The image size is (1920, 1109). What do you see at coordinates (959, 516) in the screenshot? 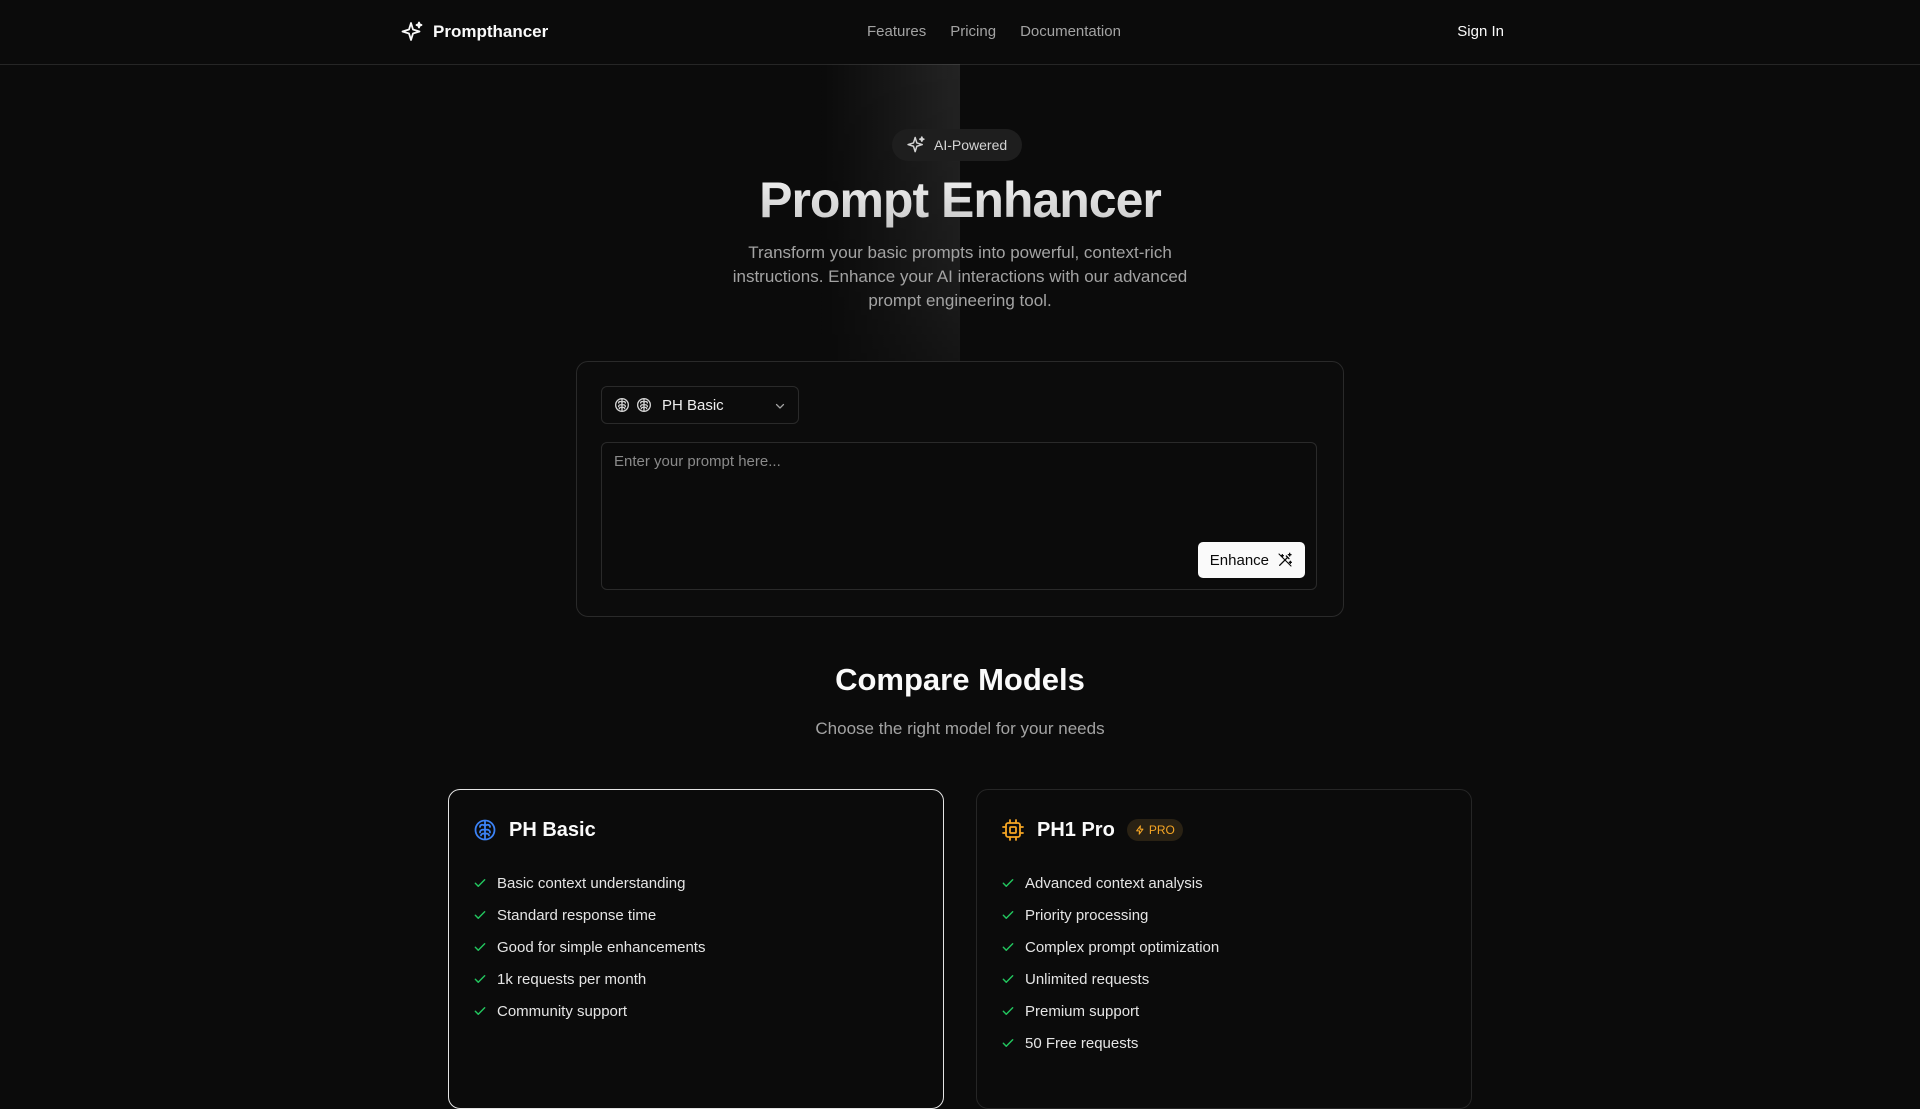
I see `prompt-input-container: Enhance` at bounding box center [959, 516].